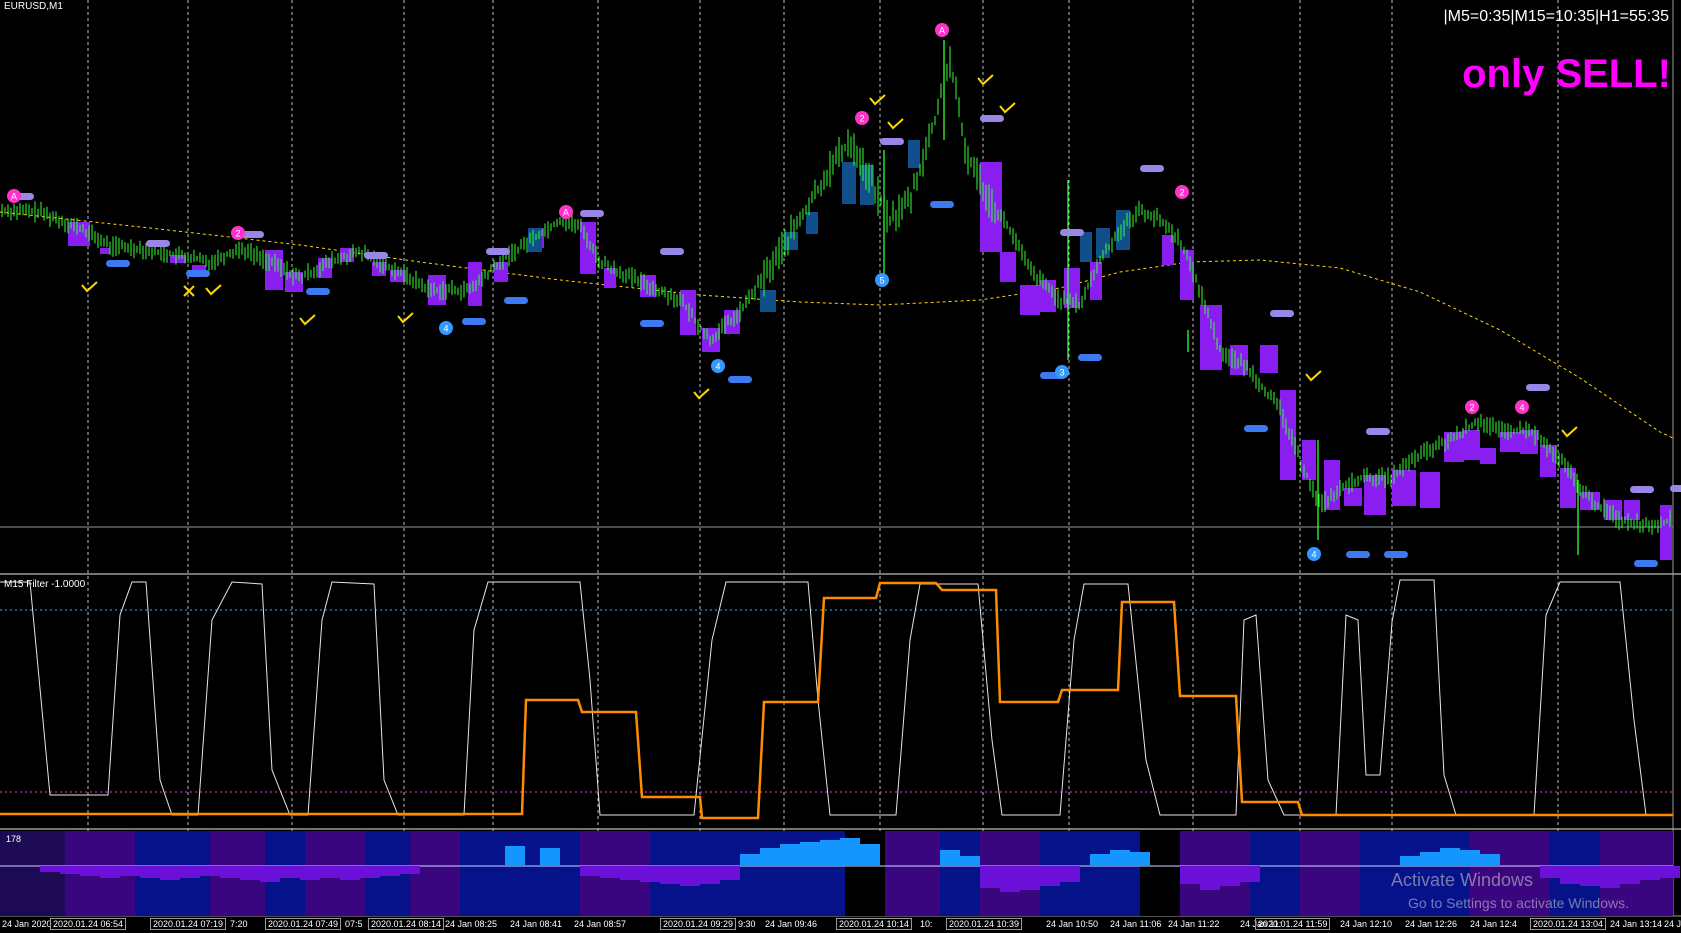 This screenshot has height=933, width=1681. Describe the element at coordinates (698, 924) in the screenshot. I see `time-axis-tick: 2020.01.24 09:29` at that location.